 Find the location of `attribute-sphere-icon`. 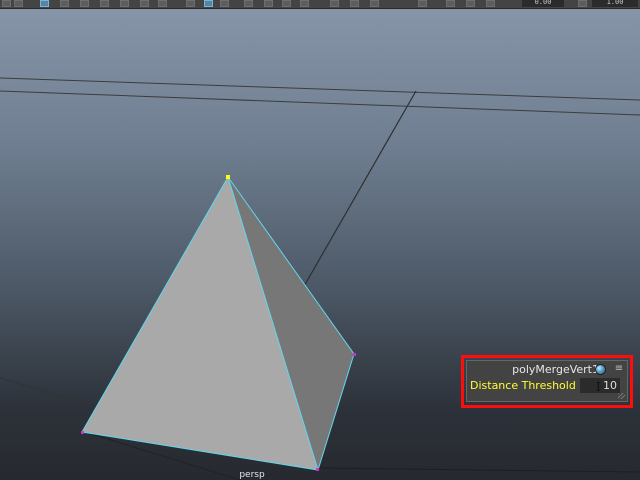

attribute-sphere-icon is located at coordinates (600, 369).